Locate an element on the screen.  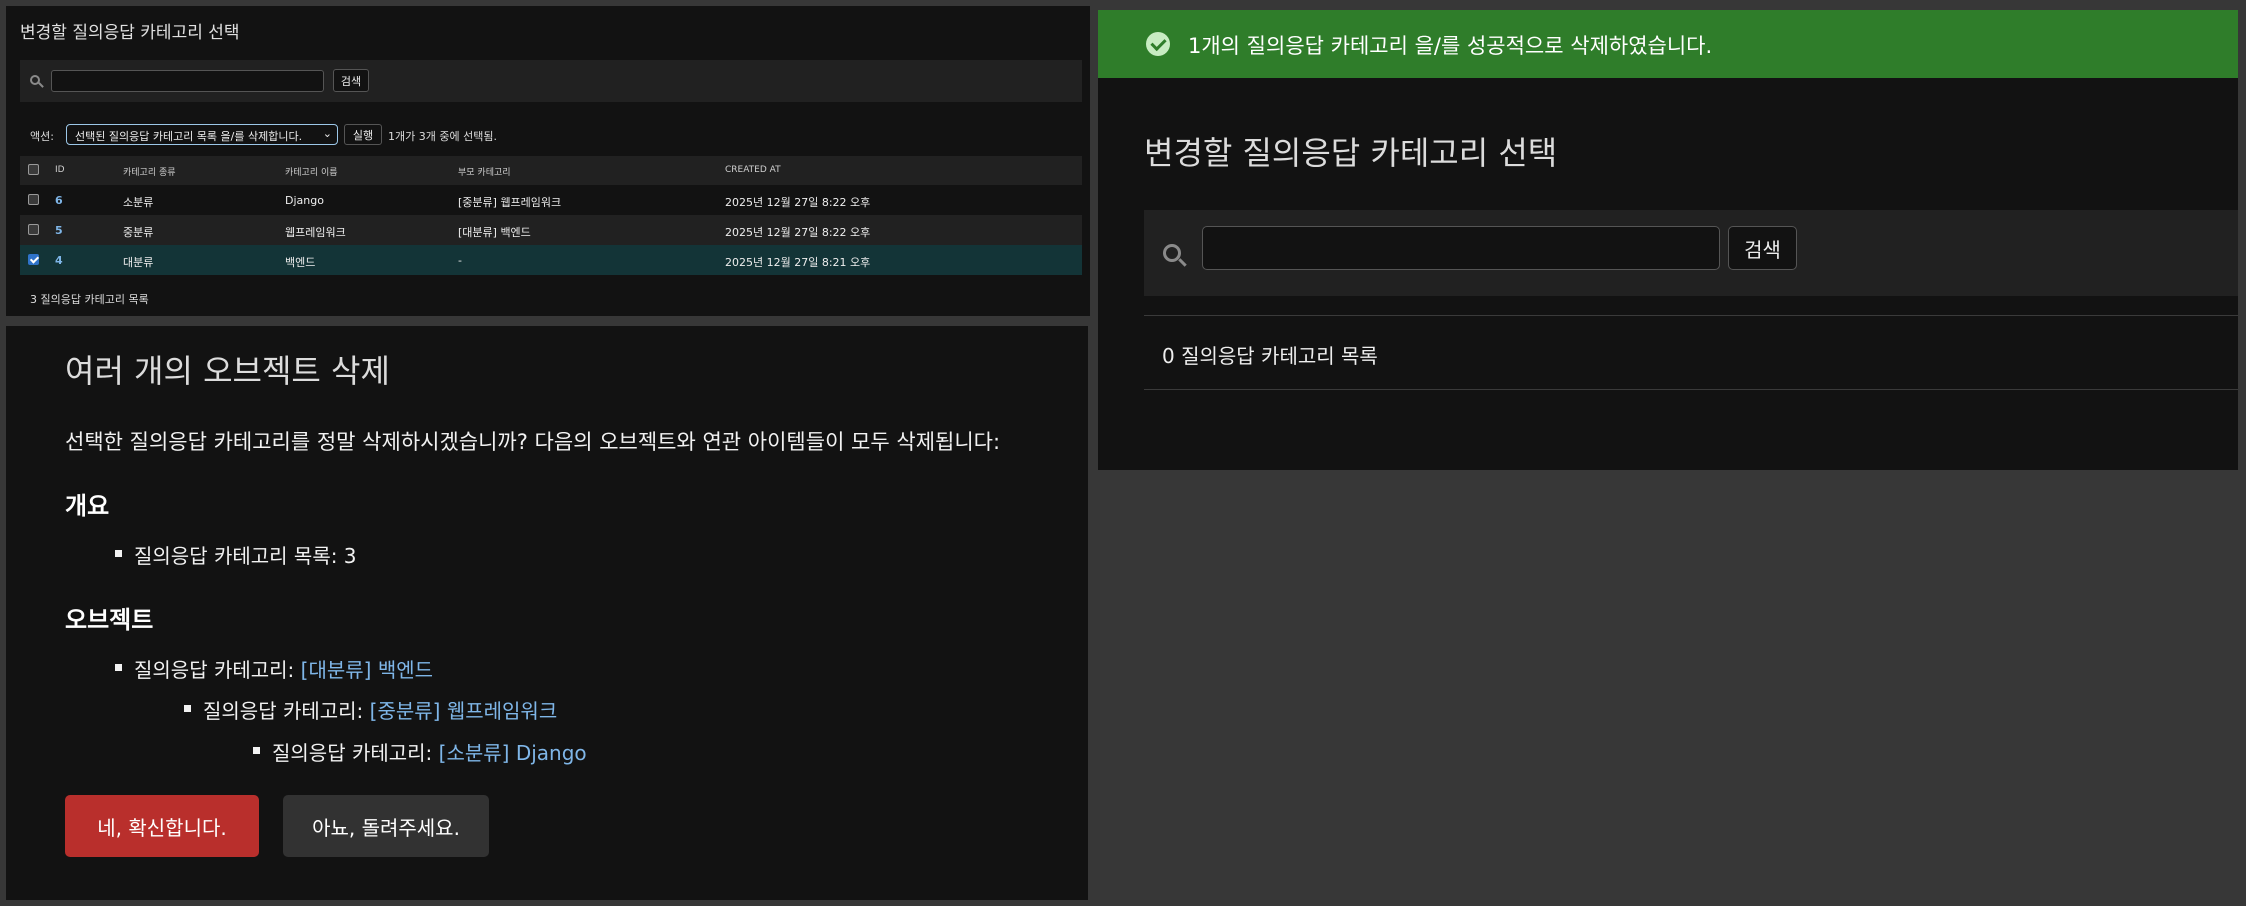
column-header-id: ID is located at coordinates (60, 170).